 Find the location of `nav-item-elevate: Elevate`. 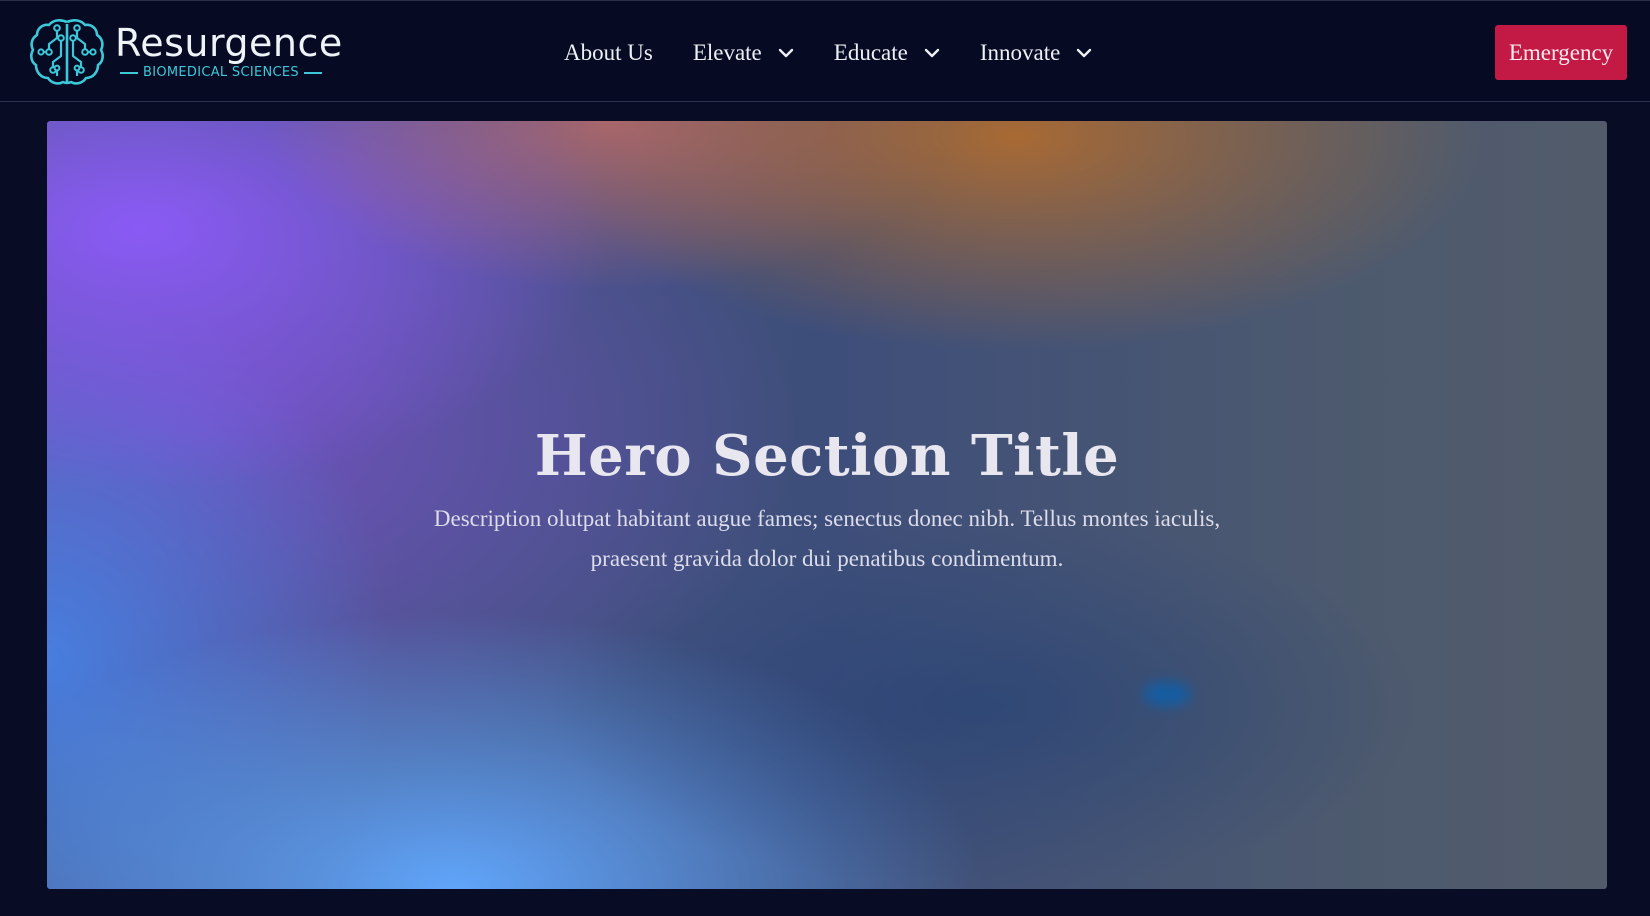

nav-item-elevate: Elevate is located at coordinates (743, 53).